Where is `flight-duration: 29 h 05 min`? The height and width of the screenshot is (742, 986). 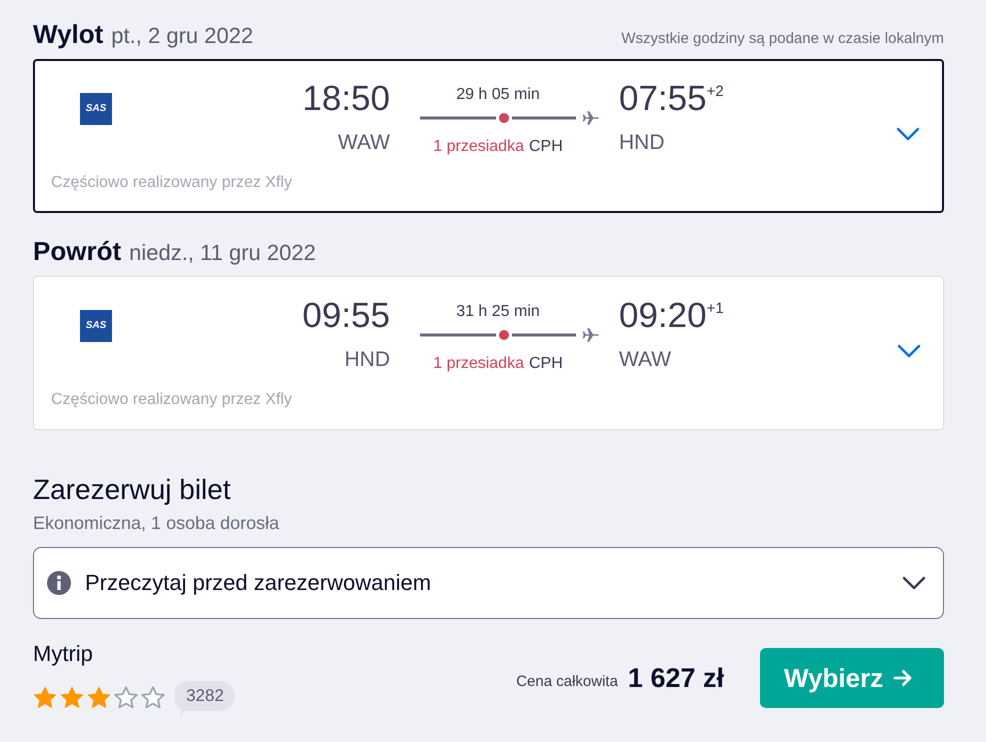 flight-duration: 29 h 05 min is located at coordinates (498, 95).